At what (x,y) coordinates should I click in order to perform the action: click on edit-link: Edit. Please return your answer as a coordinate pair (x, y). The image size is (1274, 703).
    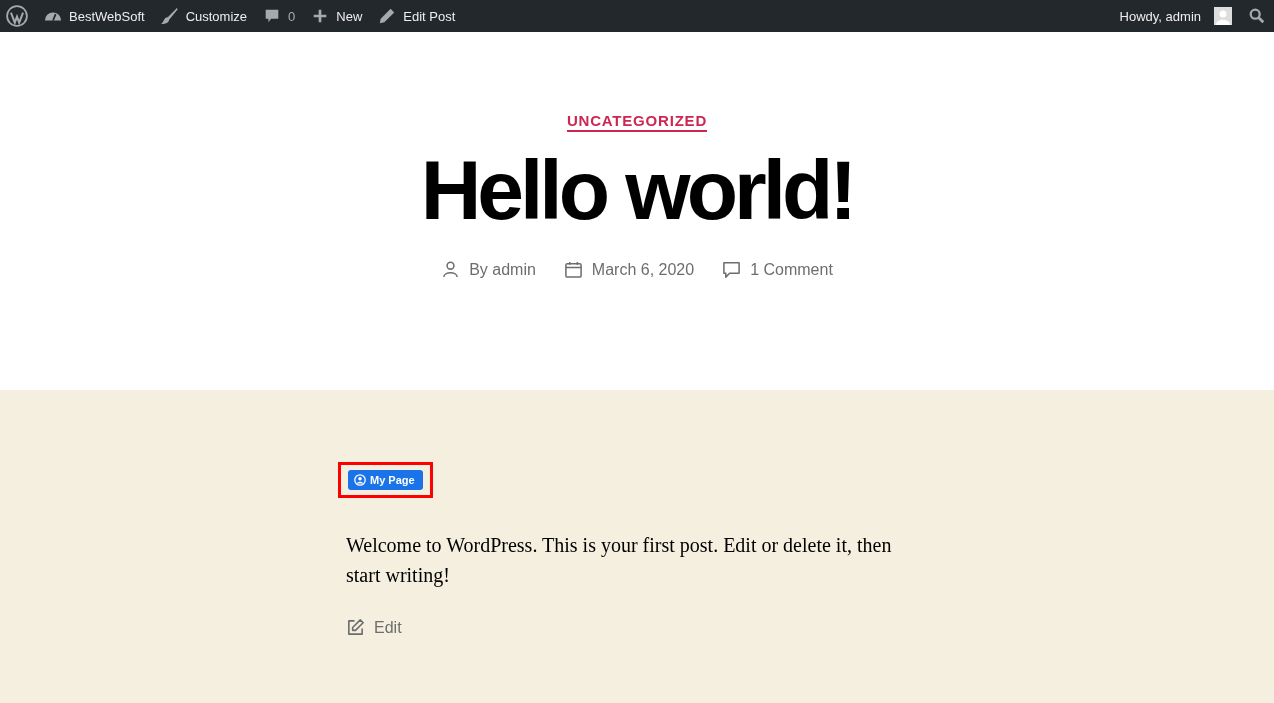
    Looking at the image, I should click on (637, 627).